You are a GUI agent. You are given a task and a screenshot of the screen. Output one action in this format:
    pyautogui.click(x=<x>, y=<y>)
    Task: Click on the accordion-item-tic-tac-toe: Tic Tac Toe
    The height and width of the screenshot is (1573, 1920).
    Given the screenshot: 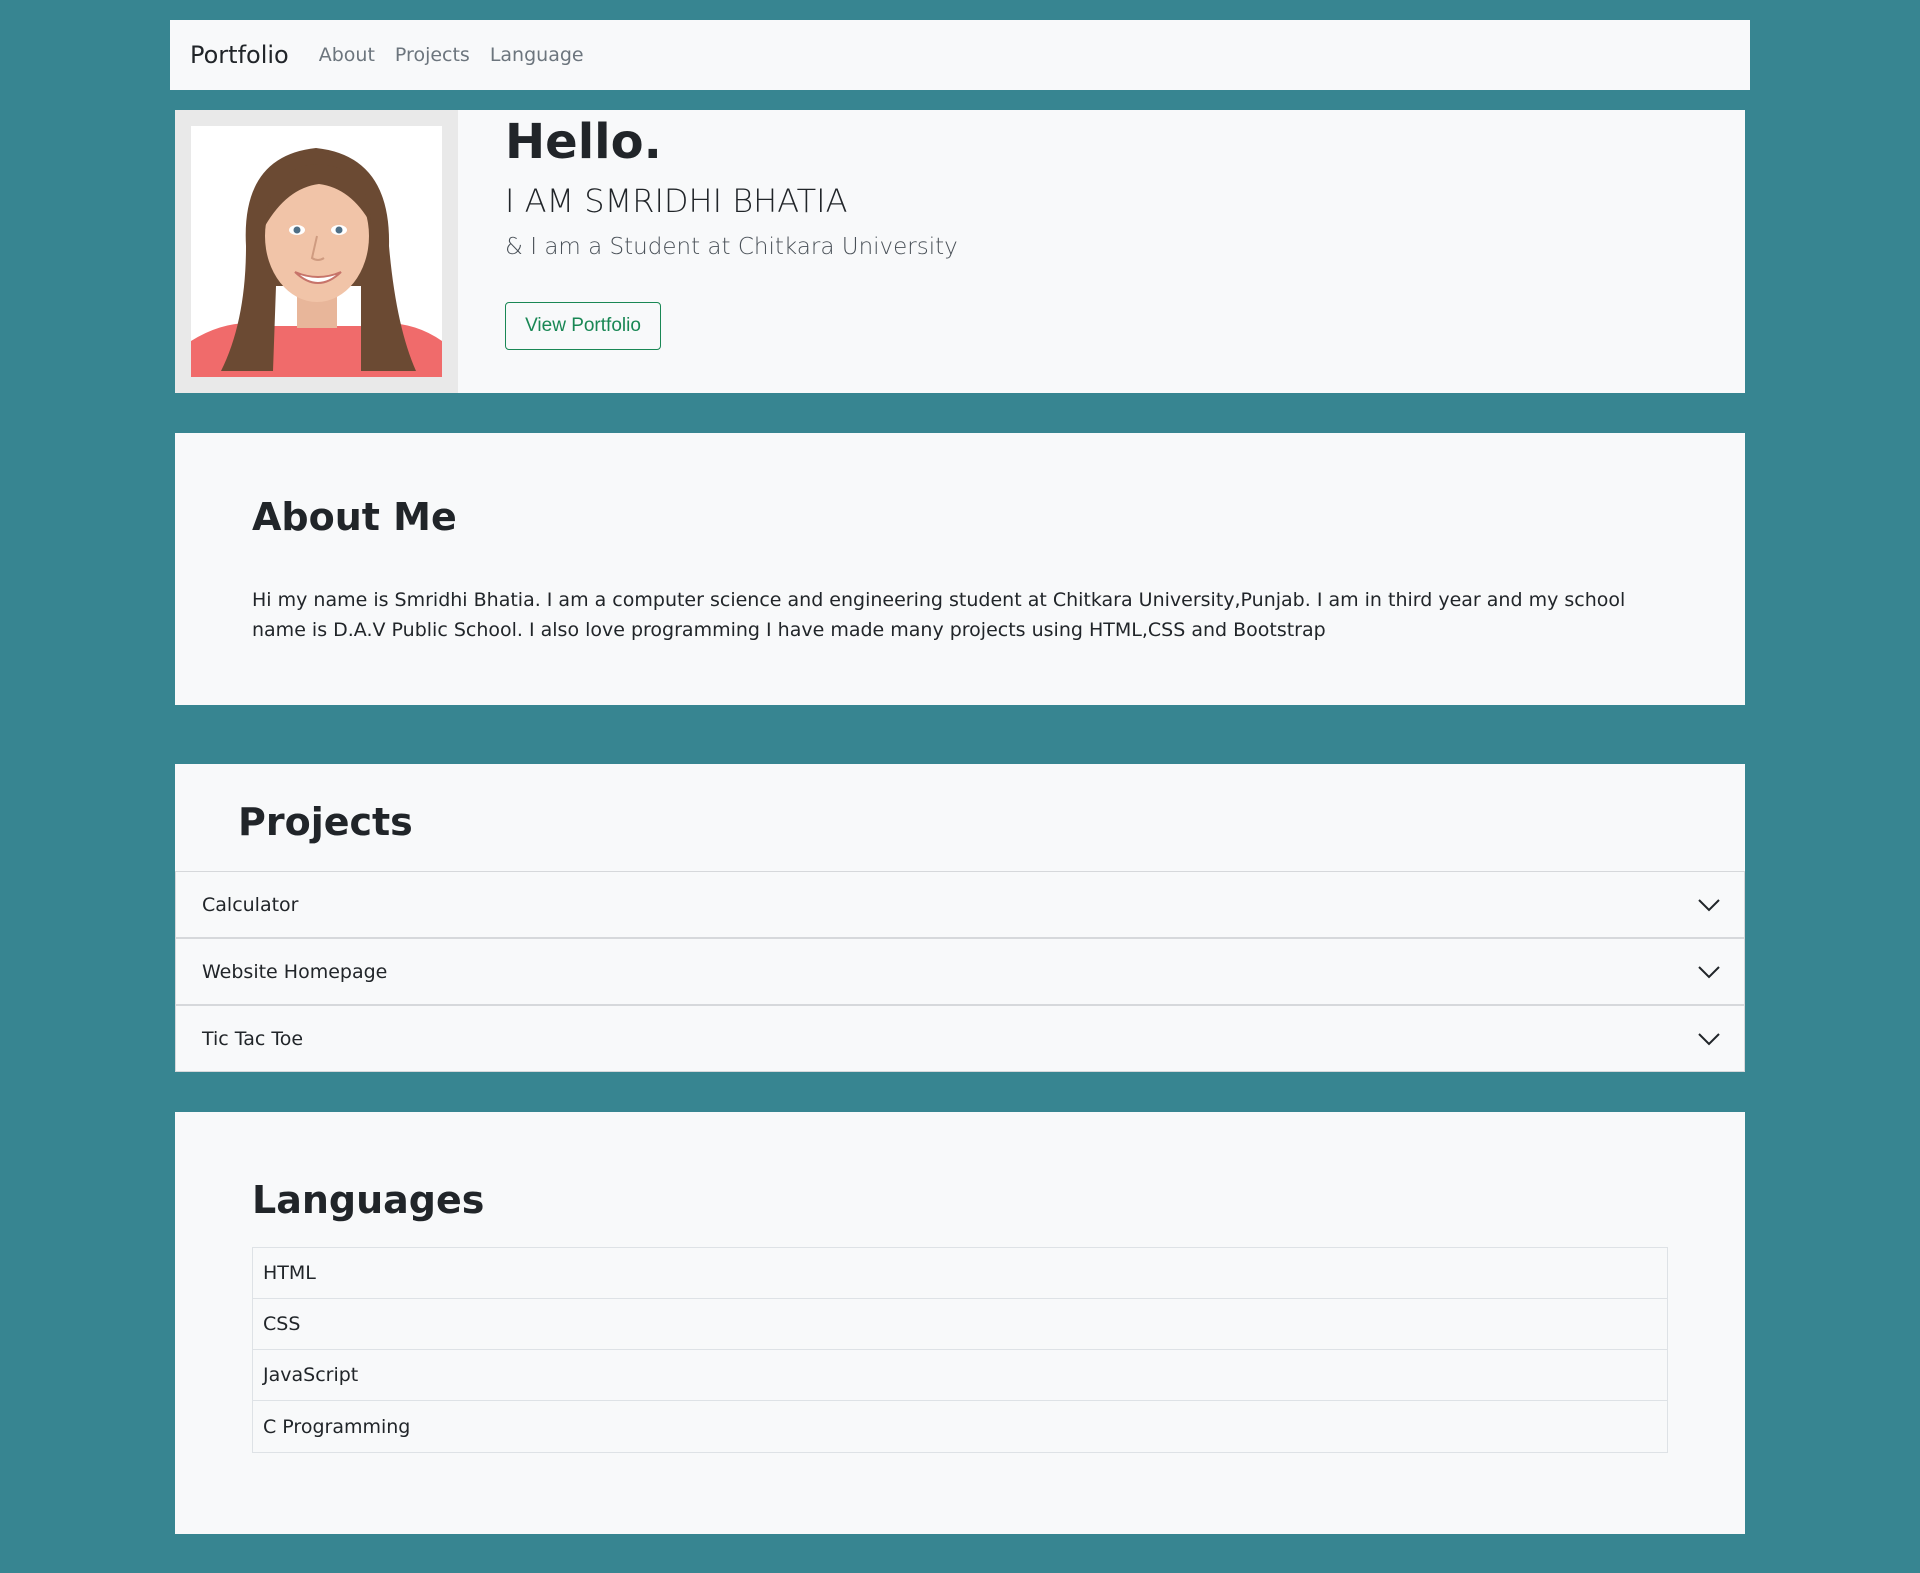 What is the action you would take?
    pyautogui.click(x=960, y=1038)
    